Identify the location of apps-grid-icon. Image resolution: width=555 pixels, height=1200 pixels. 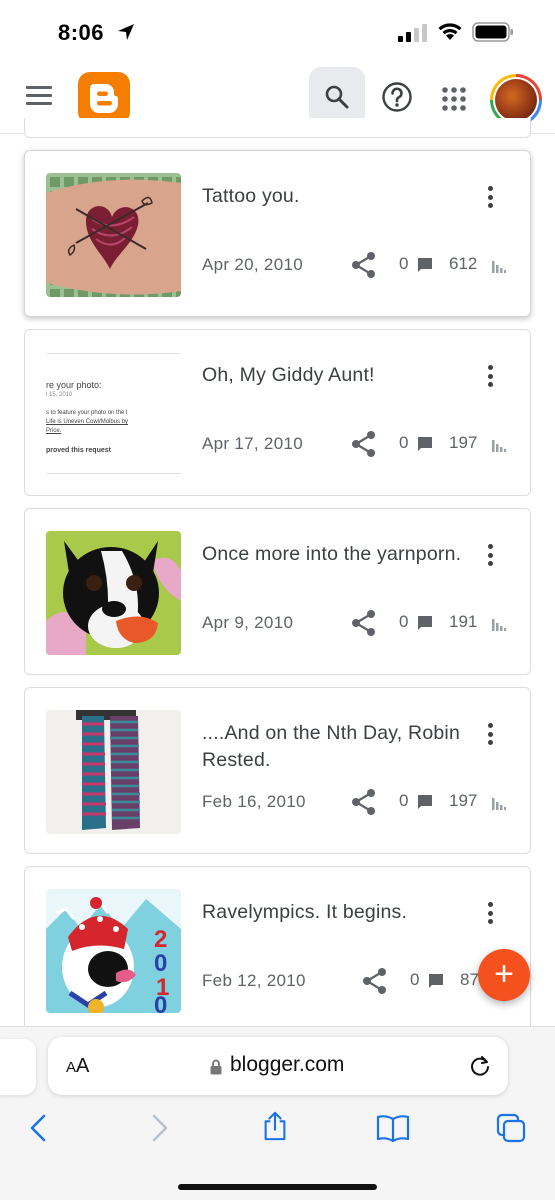
(454, 99).